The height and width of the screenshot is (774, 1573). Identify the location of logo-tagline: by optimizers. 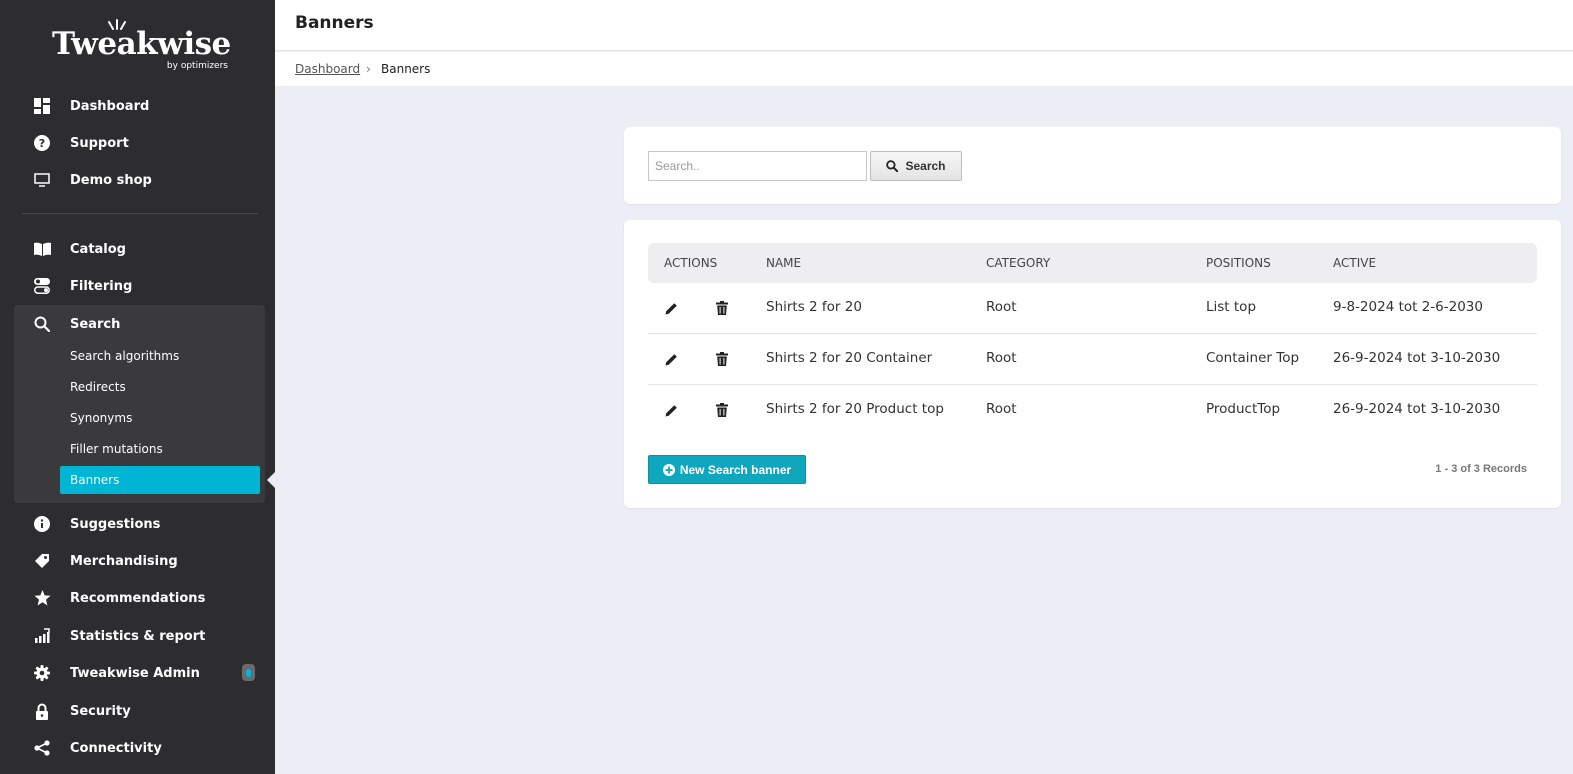
(197, 66).